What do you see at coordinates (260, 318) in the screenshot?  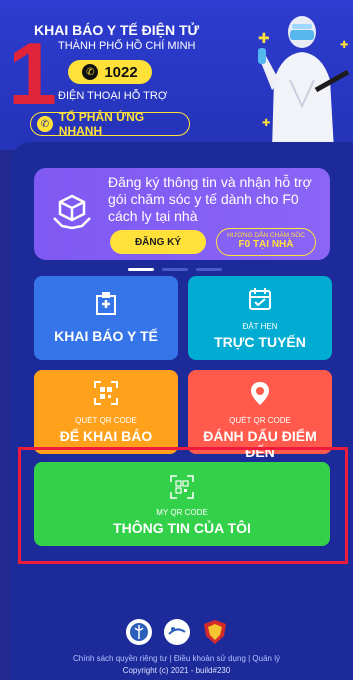 I see `online-appointment-tile: ĐẶT HẸN TRỰC TUYẾN` at bounding box center [260, 318].